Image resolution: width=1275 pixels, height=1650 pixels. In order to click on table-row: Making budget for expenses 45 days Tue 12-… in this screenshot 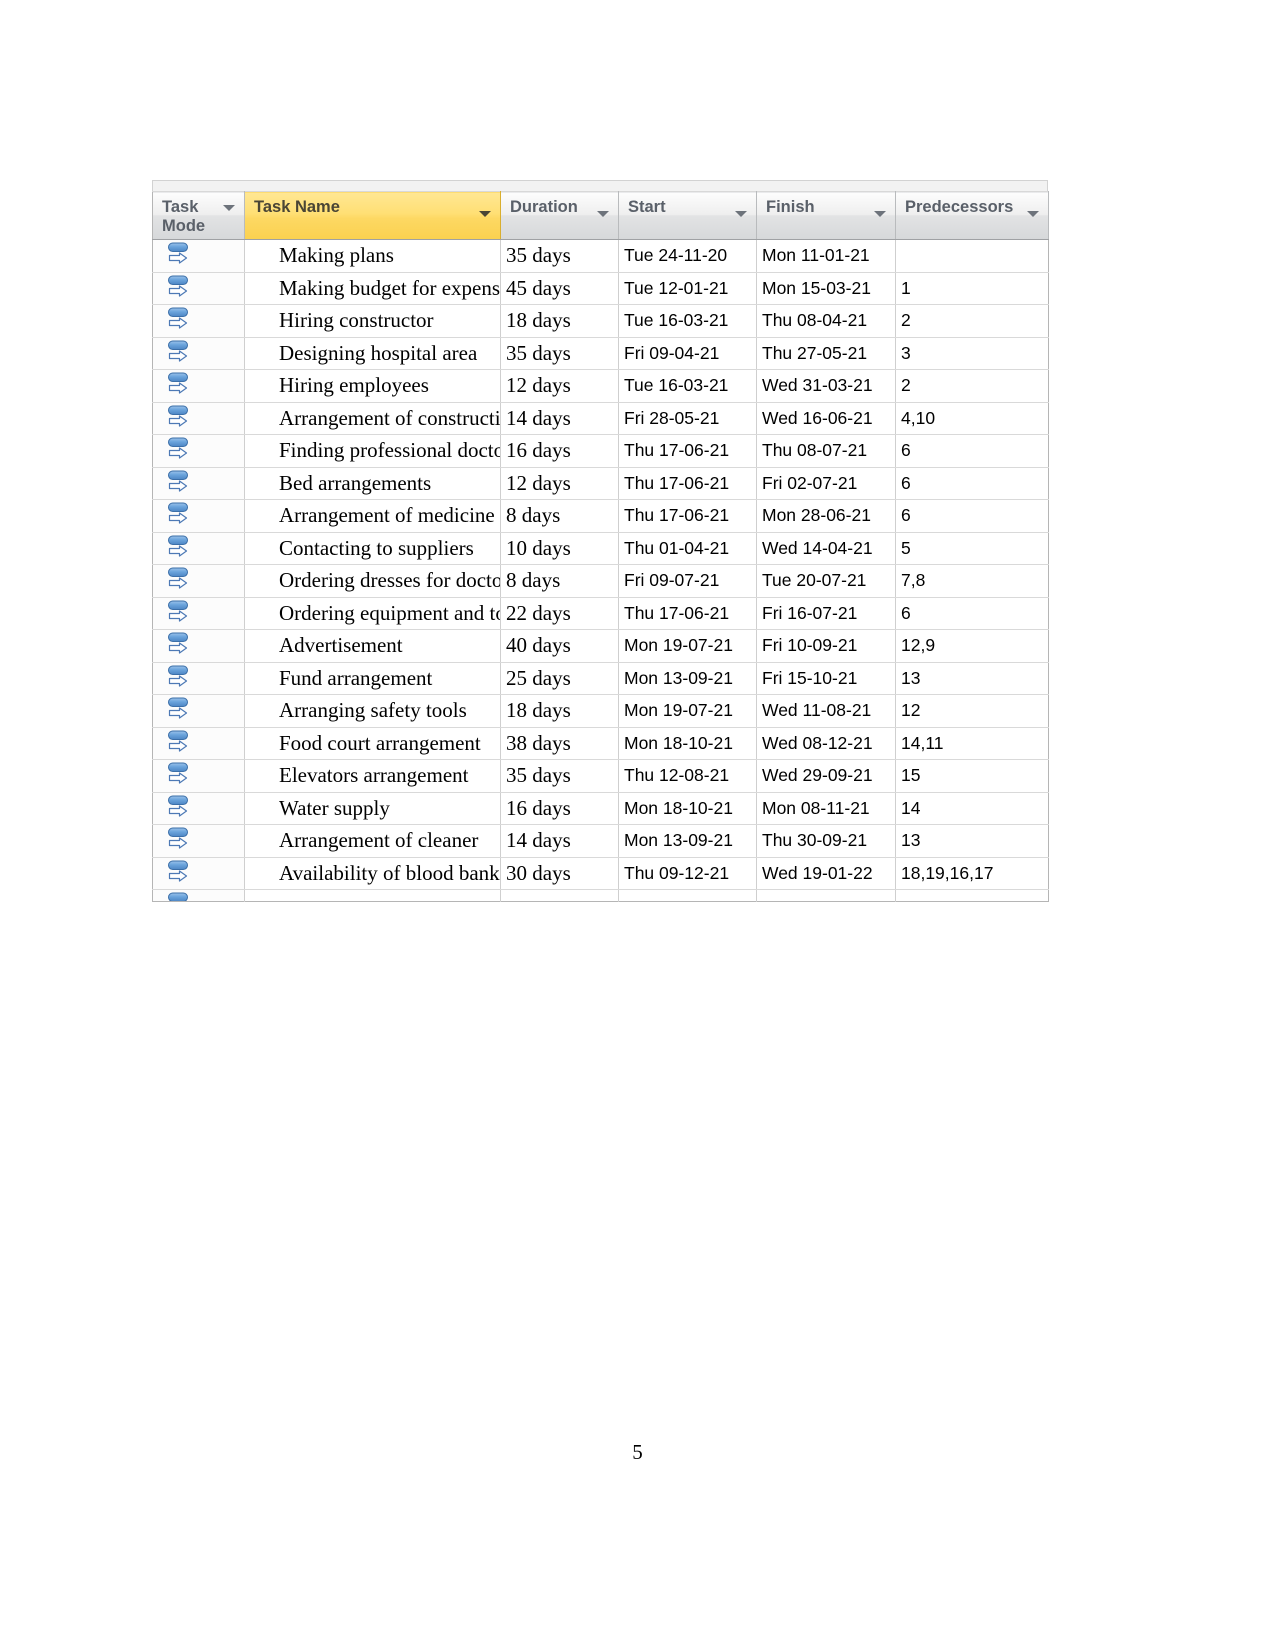, I will do `click(600, 288)`.